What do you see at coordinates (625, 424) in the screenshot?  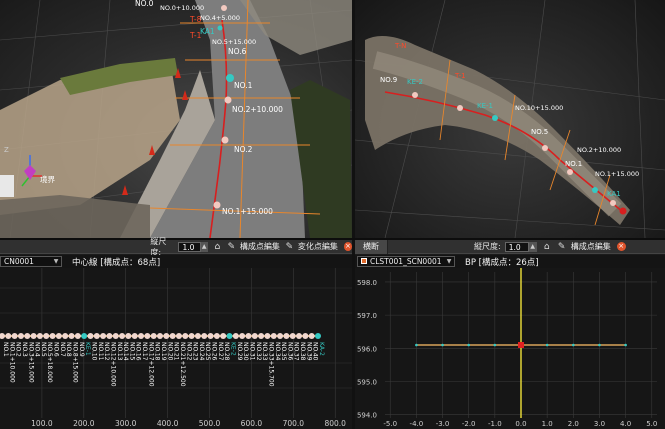 I see `x-tick-label: 4.0` at bounding box center [625, 424].